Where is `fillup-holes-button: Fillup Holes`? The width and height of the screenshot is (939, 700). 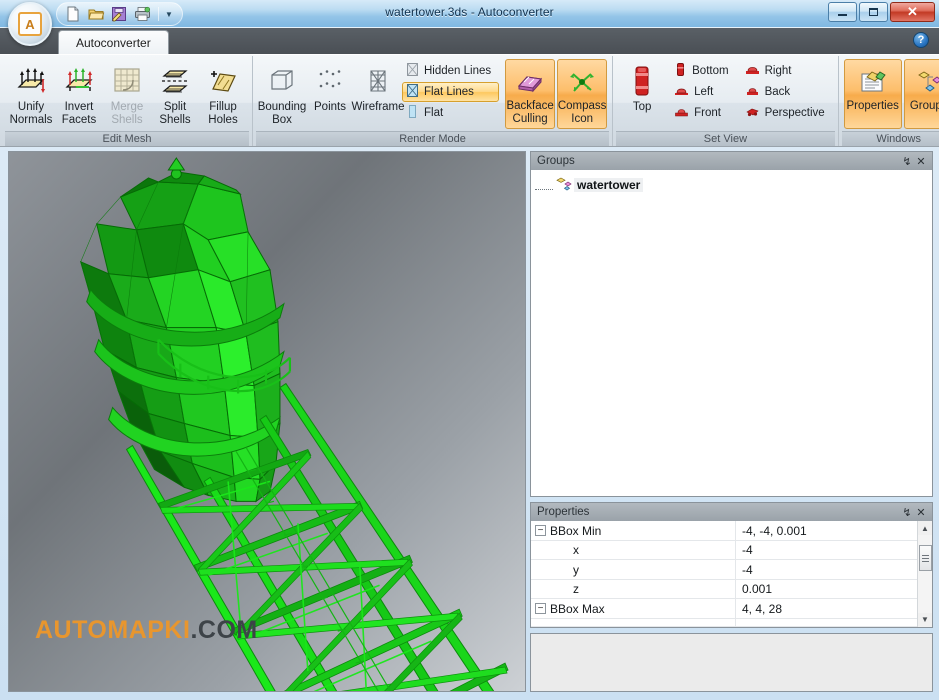 fillup-holes-button: Fillup Holes is located at coordinates (223, 93).